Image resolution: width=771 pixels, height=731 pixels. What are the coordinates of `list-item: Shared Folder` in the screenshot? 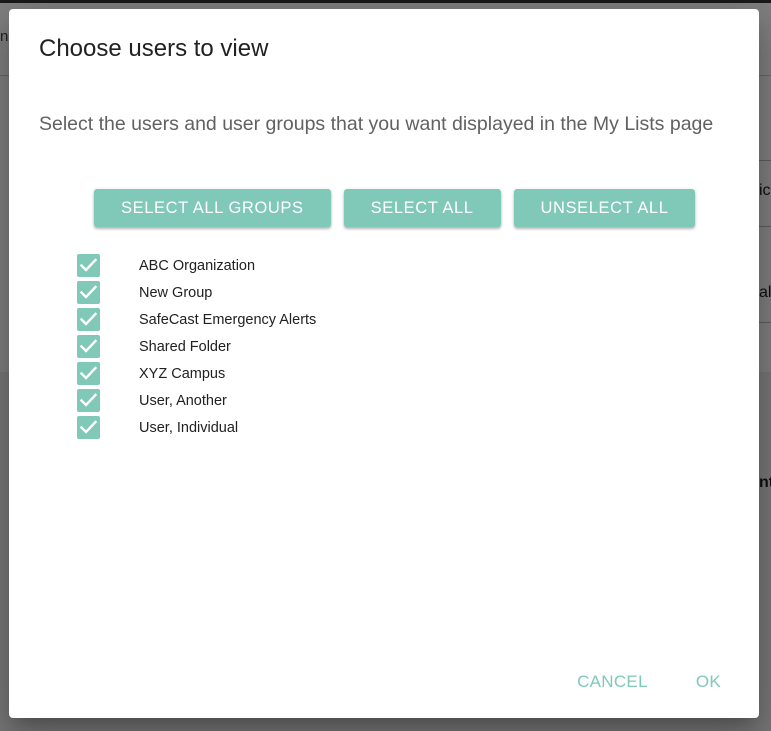 It's located at (196, 346).